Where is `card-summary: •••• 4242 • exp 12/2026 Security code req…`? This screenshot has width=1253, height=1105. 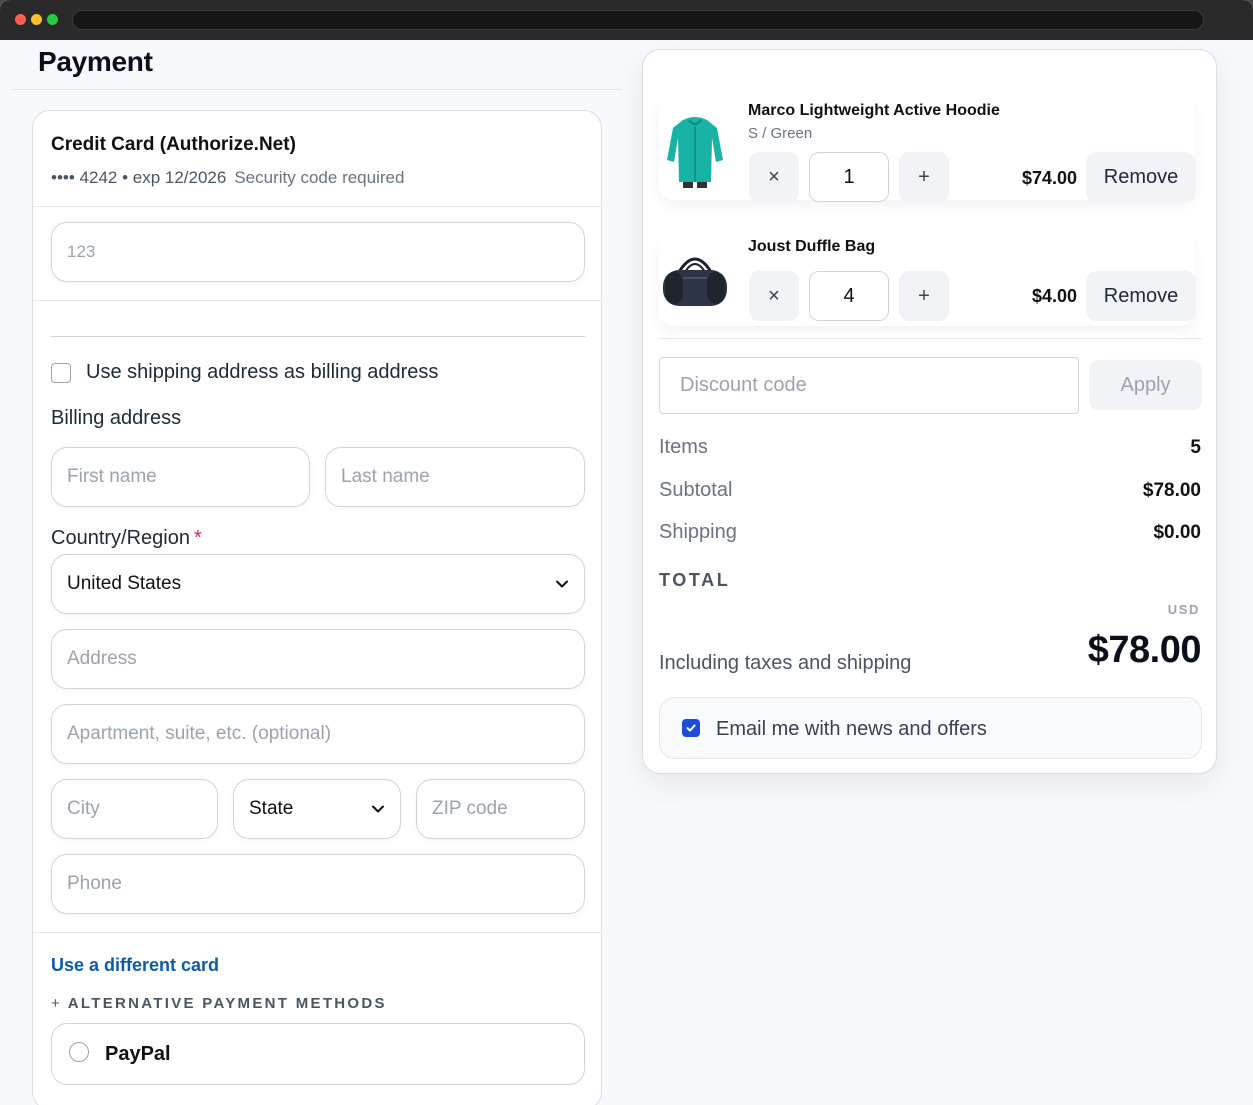
card-summary: •••• 4242 • exp 12/2026 Security code req… is located at coordinates (227, 178).